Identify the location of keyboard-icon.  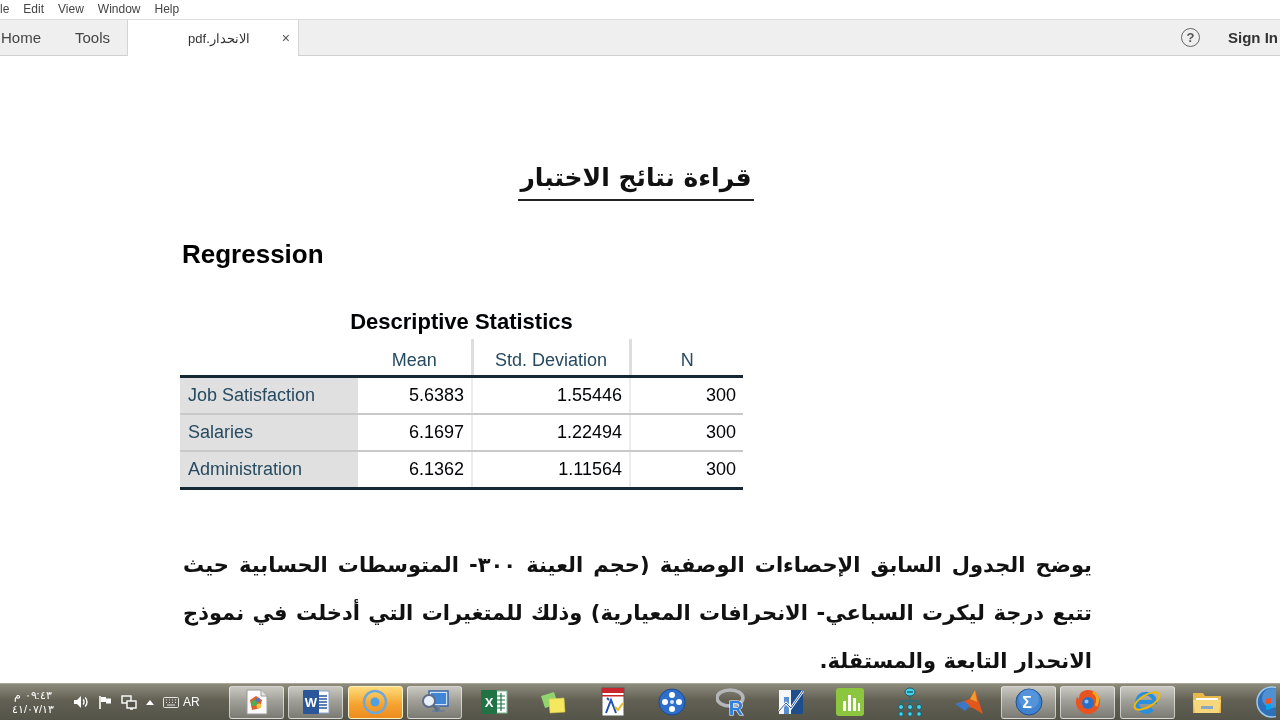
(171, 702).